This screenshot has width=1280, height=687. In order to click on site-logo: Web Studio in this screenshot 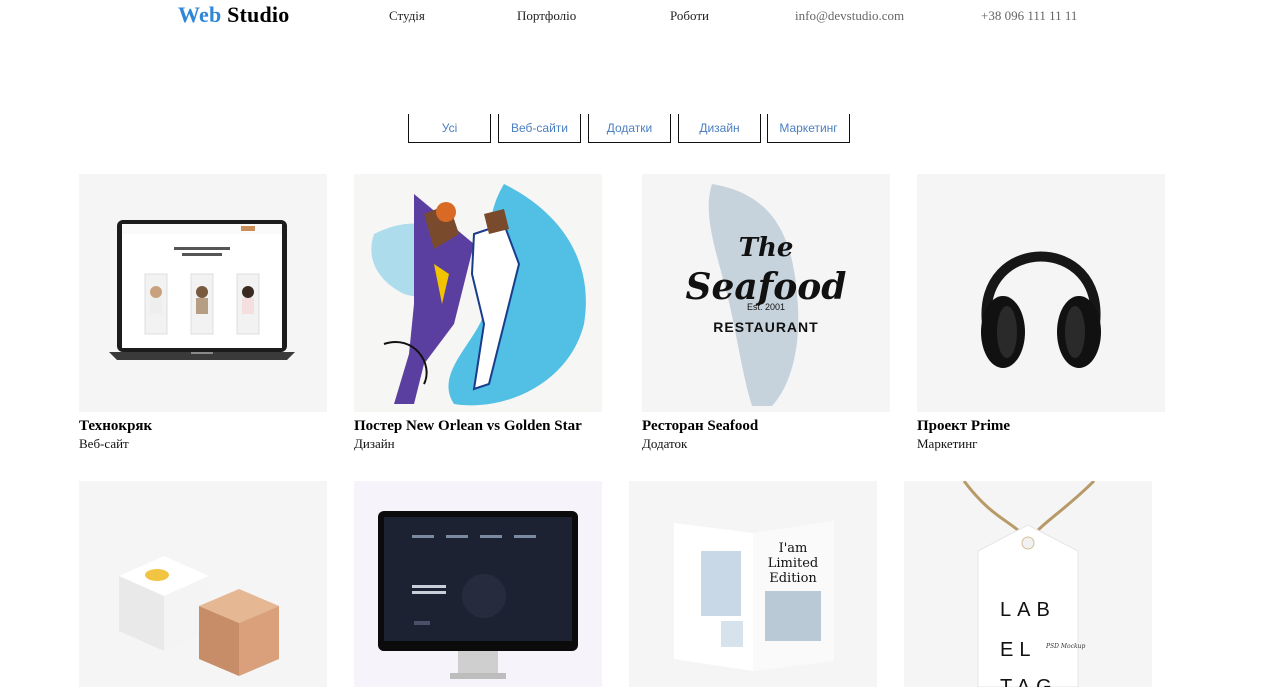, I will do `click(233, 15)`.